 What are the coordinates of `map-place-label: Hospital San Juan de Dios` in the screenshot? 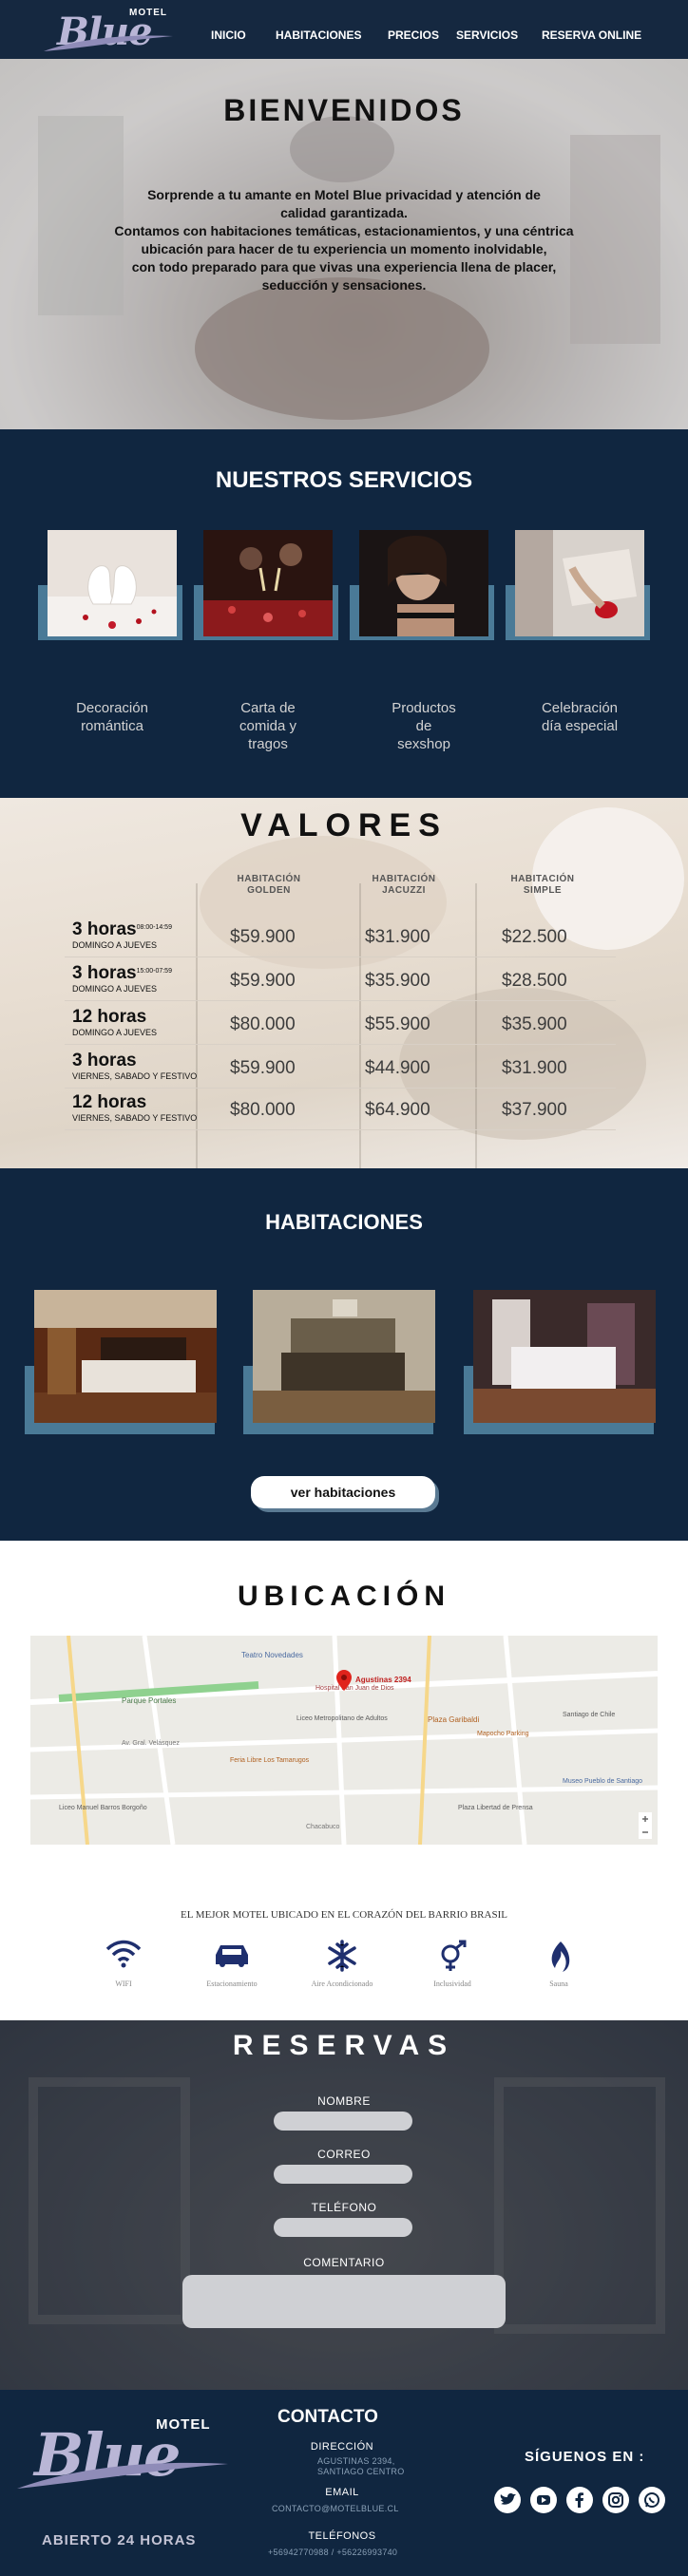 It's located at (354, 1688).